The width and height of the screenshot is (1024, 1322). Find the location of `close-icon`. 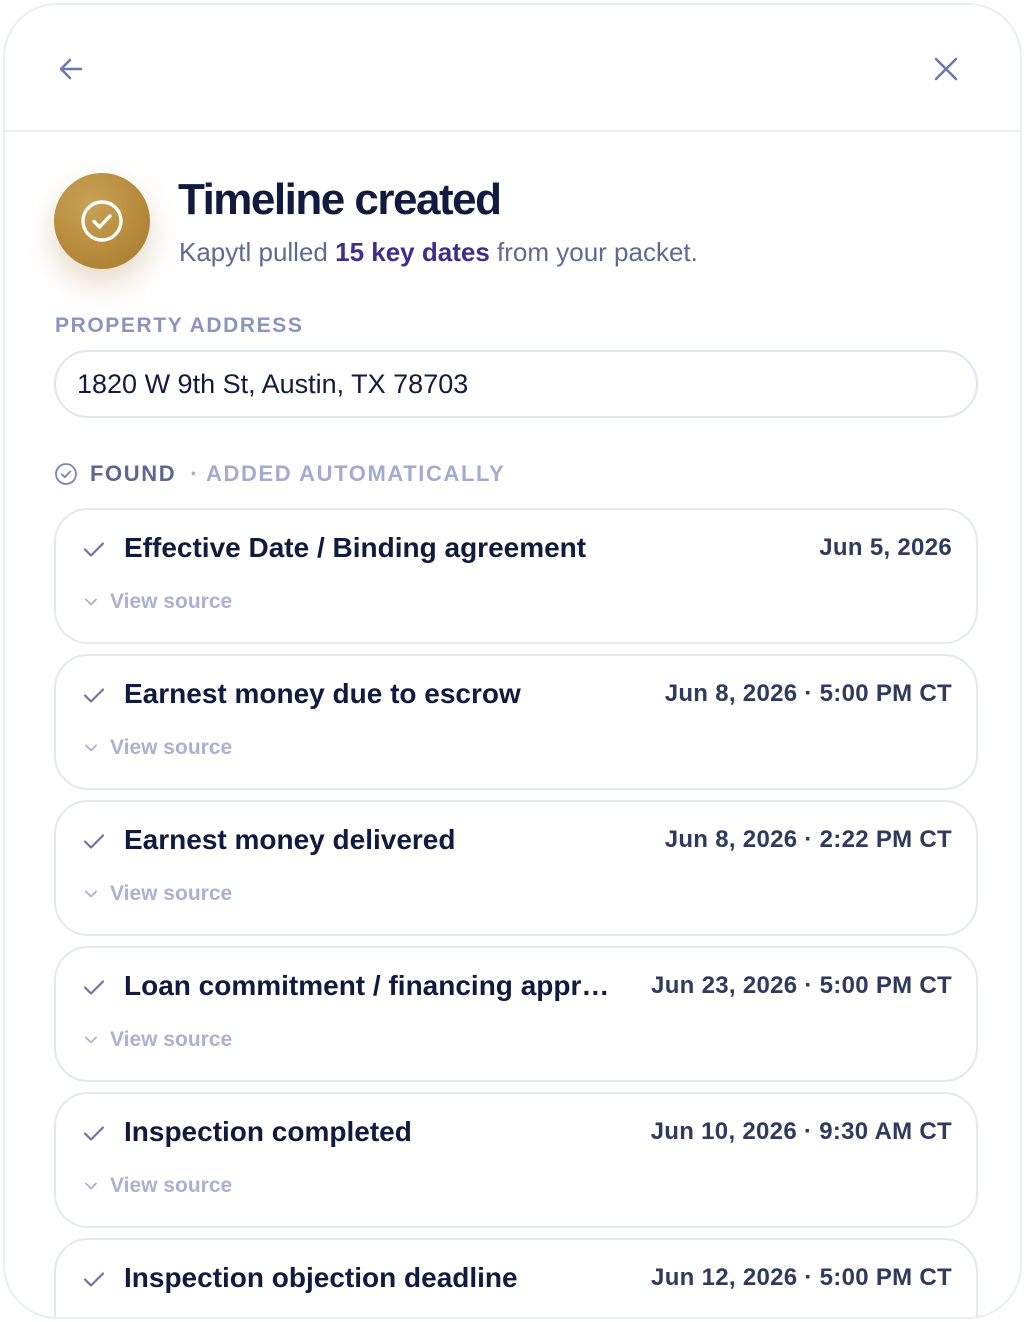

close-icon is located at coordinates (946, 69).